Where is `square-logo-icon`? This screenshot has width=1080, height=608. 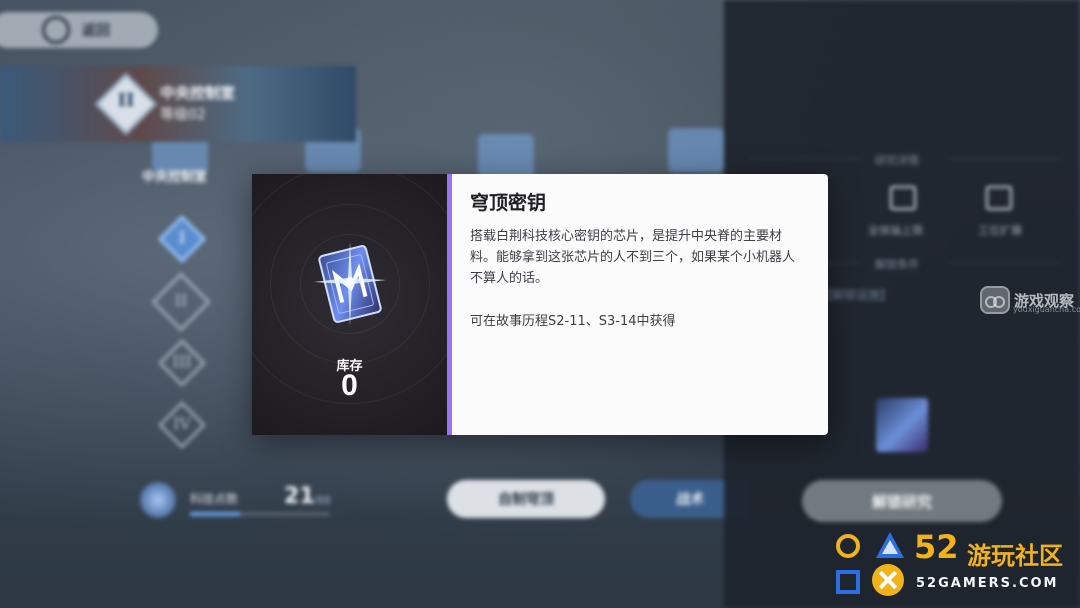 square-logo-icon is located at coordinates (848, 582).